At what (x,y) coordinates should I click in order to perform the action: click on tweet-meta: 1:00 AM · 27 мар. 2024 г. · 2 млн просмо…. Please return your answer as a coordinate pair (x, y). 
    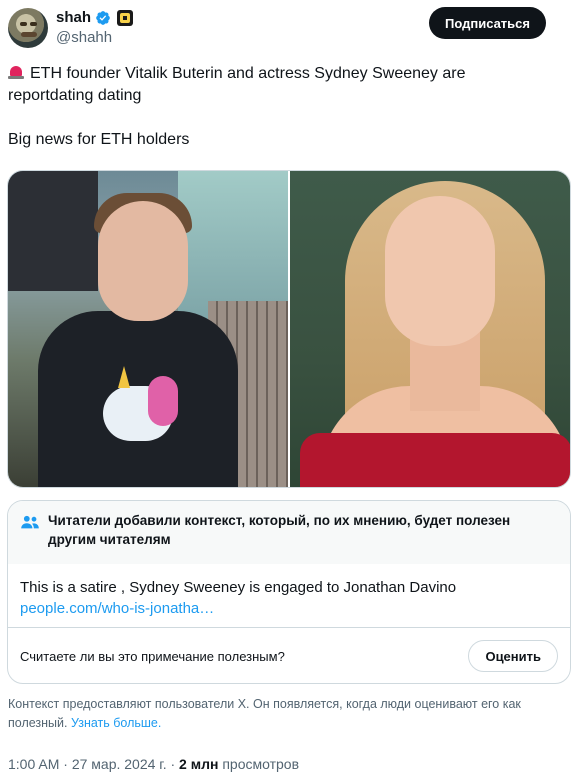
    Looking at the image, I should click on (154, 764).